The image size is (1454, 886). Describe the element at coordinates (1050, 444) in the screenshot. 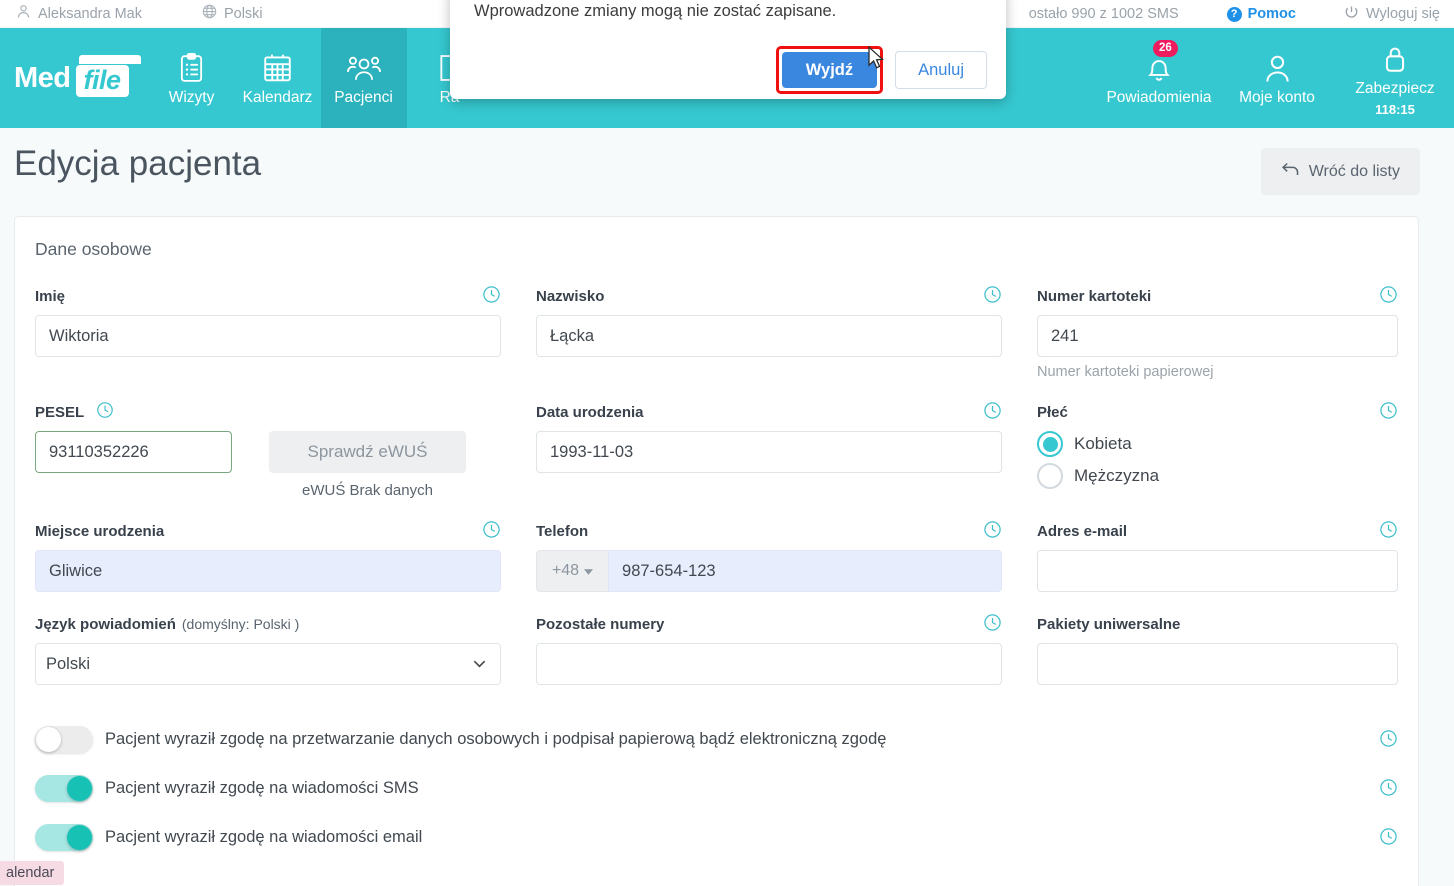

I see `radio-button-selected` at that location.